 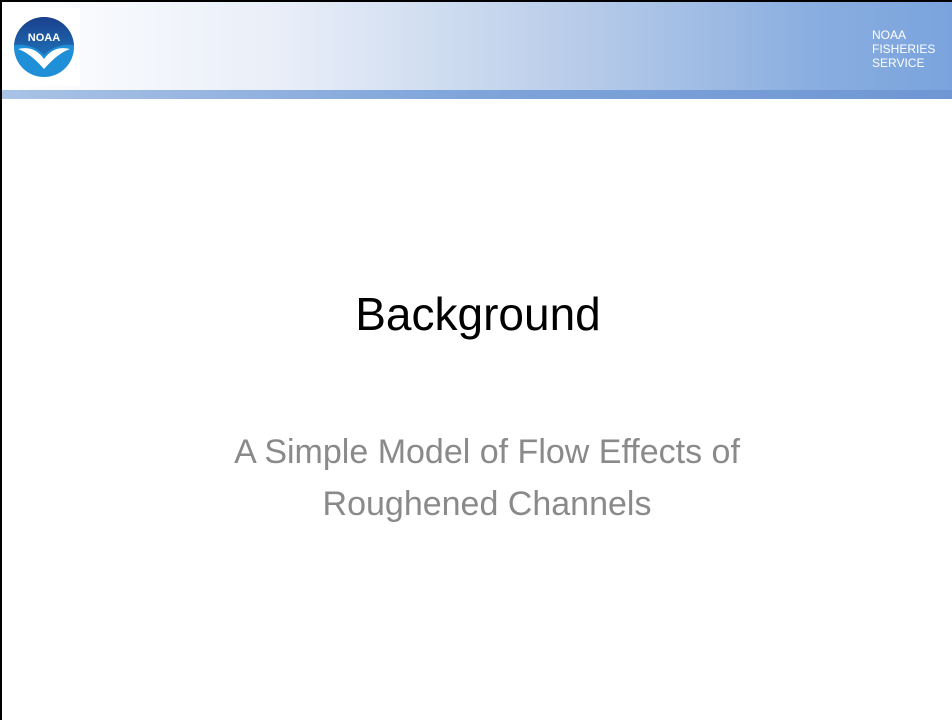 I want to click on noaa-logo: NOAA, so click(x=44, y=47).